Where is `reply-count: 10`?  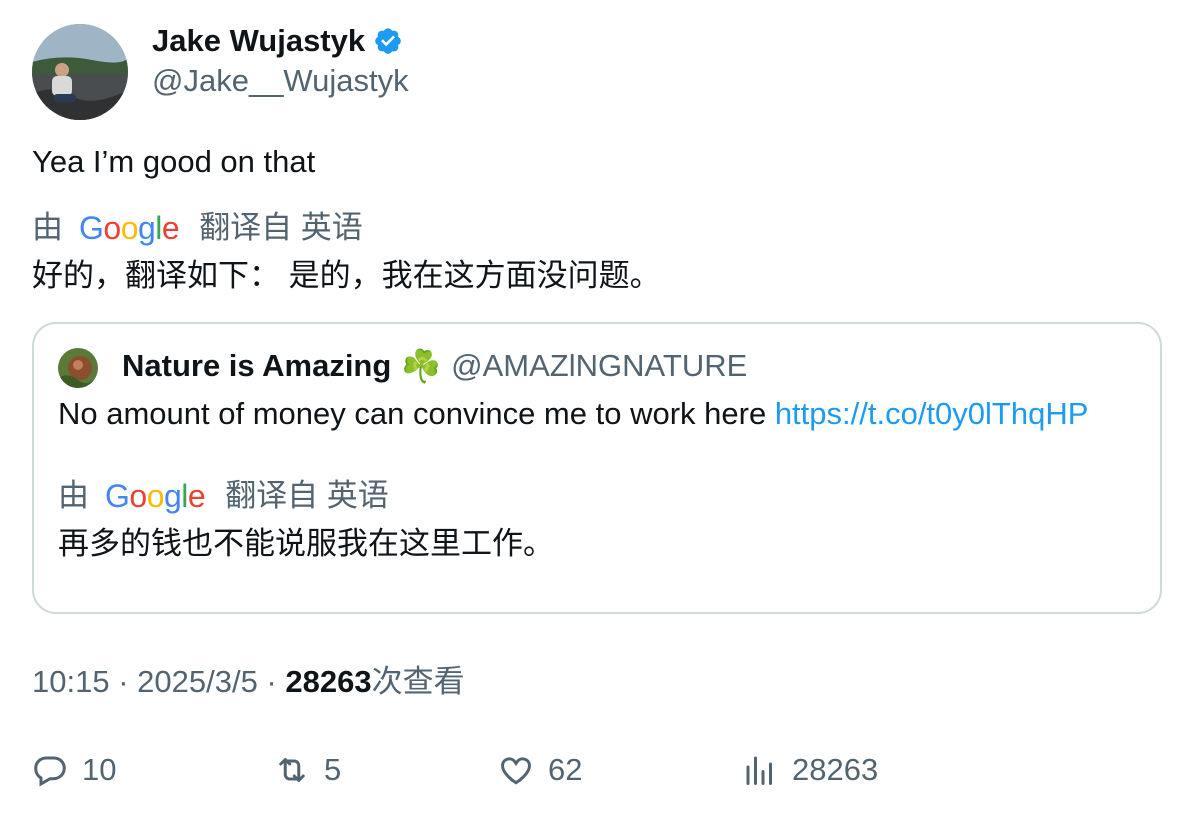 reply-count: 10 is located at coordinates (99, 769).